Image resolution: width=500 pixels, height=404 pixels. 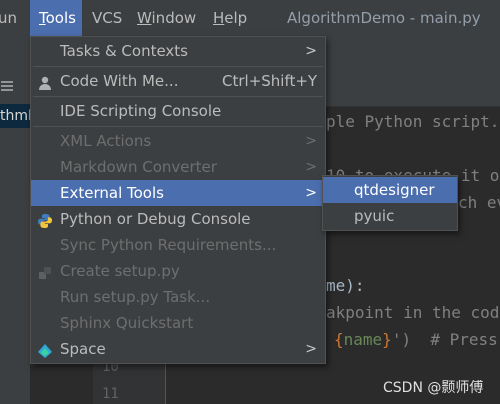 I want to click on menu-item-ide-scripting-console: IDE Scripting Console, so click(x=178, y=111).